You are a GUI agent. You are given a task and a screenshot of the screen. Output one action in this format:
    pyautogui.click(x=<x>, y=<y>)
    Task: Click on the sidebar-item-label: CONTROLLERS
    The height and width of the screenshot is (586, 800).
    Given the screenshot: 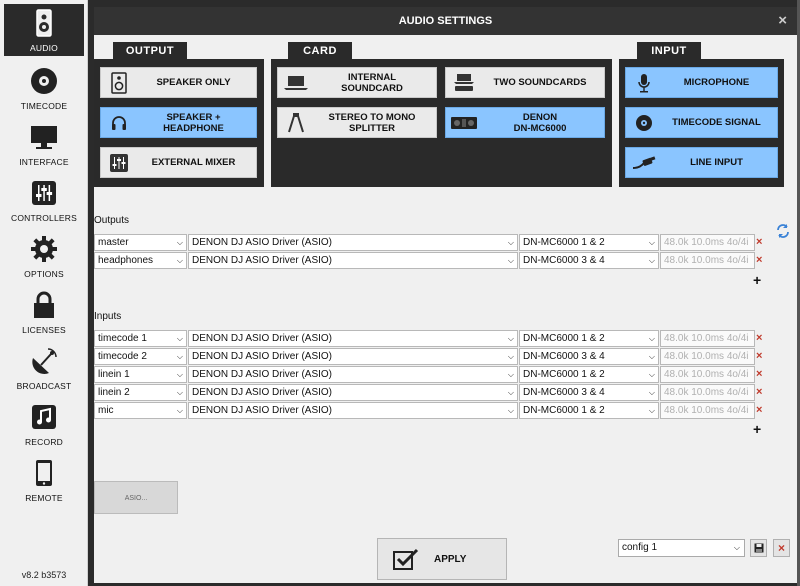 What is the action you would take?
    pyautogui.click(x=44, y=218)
    